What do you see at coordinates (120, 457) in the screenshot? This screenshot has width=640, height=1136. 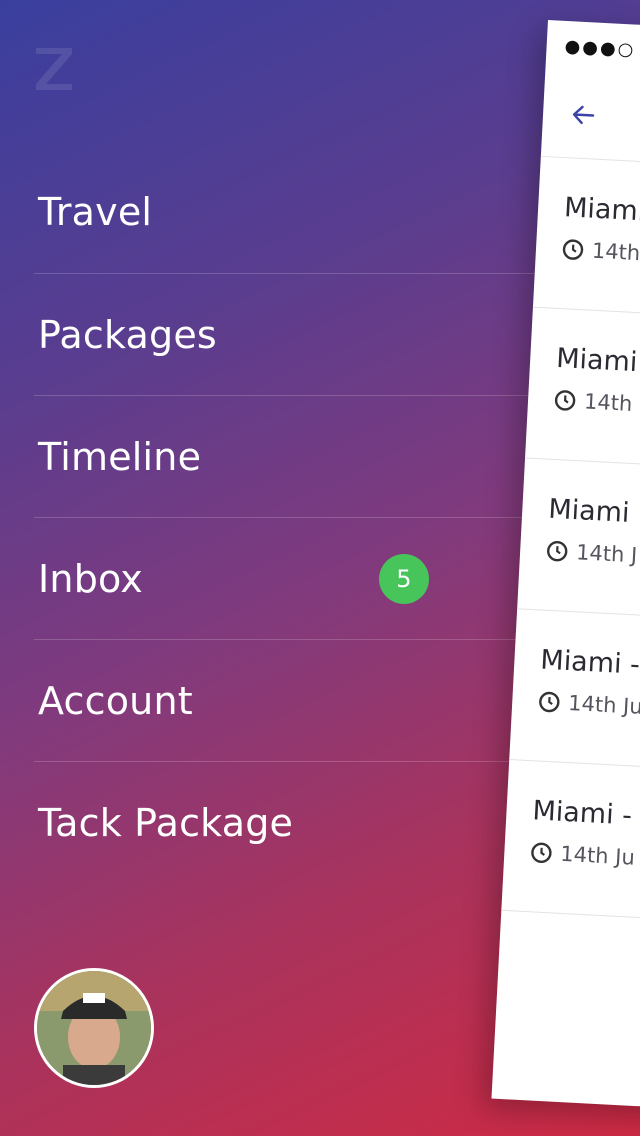 I see `menu-item-label: Timeline` at bounding box center [120, 457].